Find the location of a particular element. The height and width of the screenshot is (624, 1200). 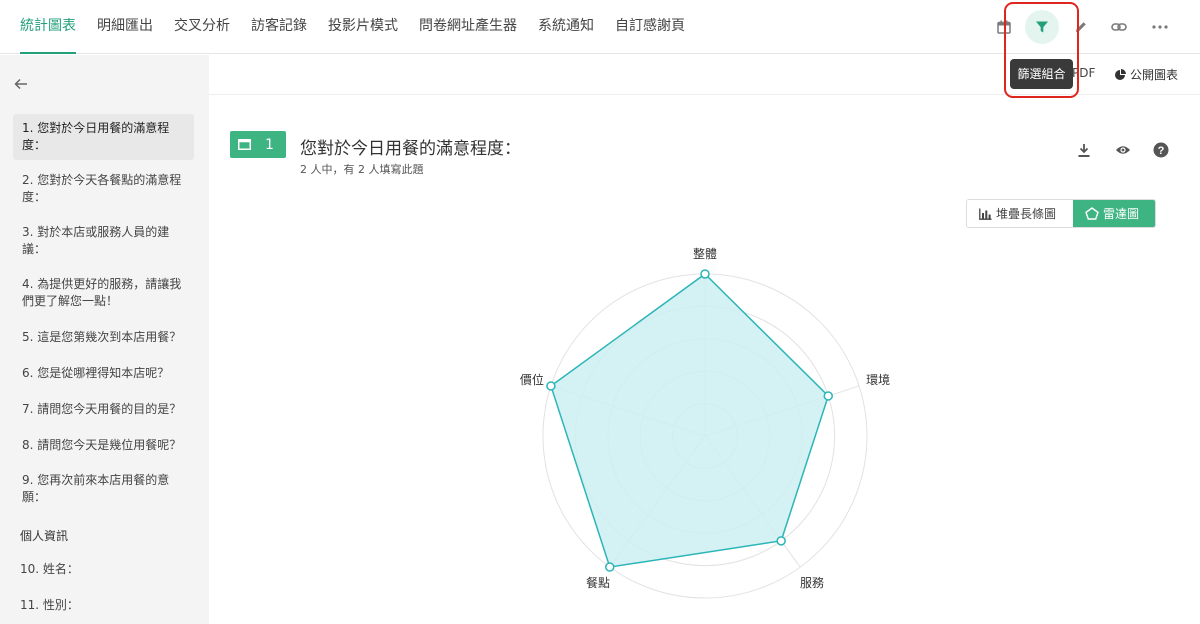

sidebar-question-7: 7. 請問您今天用餐的目的是？ is located at coordinates (103, 409).